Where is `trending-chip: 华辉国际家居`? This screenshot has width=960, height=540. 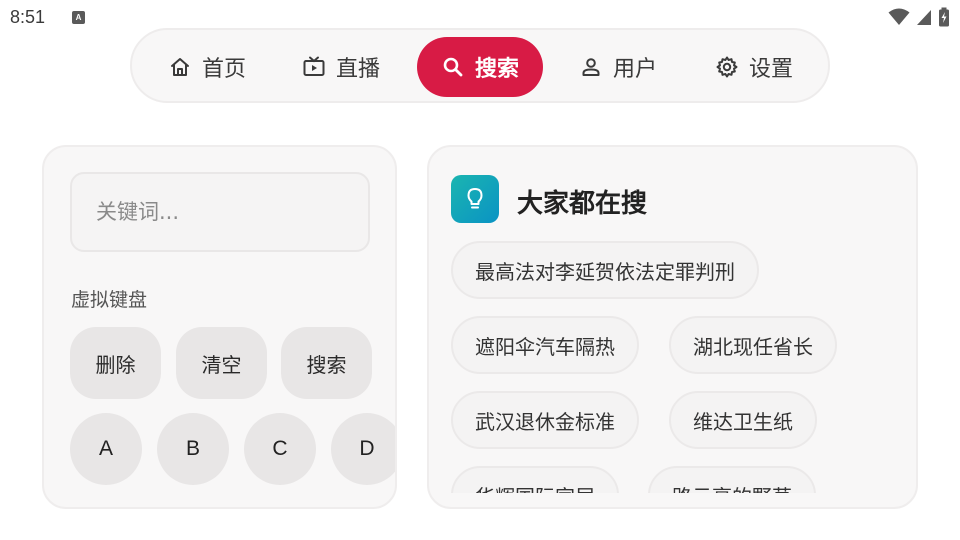 trending-chip: 华辉国际家居 is located at coordinates (535, 479).